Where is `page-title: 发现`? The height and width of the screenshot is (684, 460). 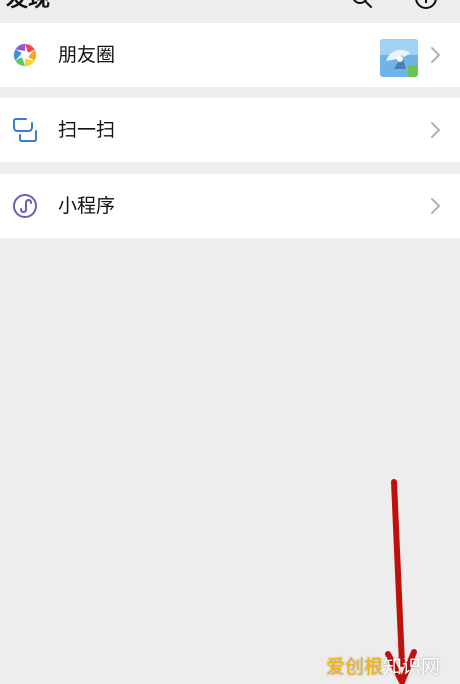
page-title: 发现 is located at coordinates (28, 7).